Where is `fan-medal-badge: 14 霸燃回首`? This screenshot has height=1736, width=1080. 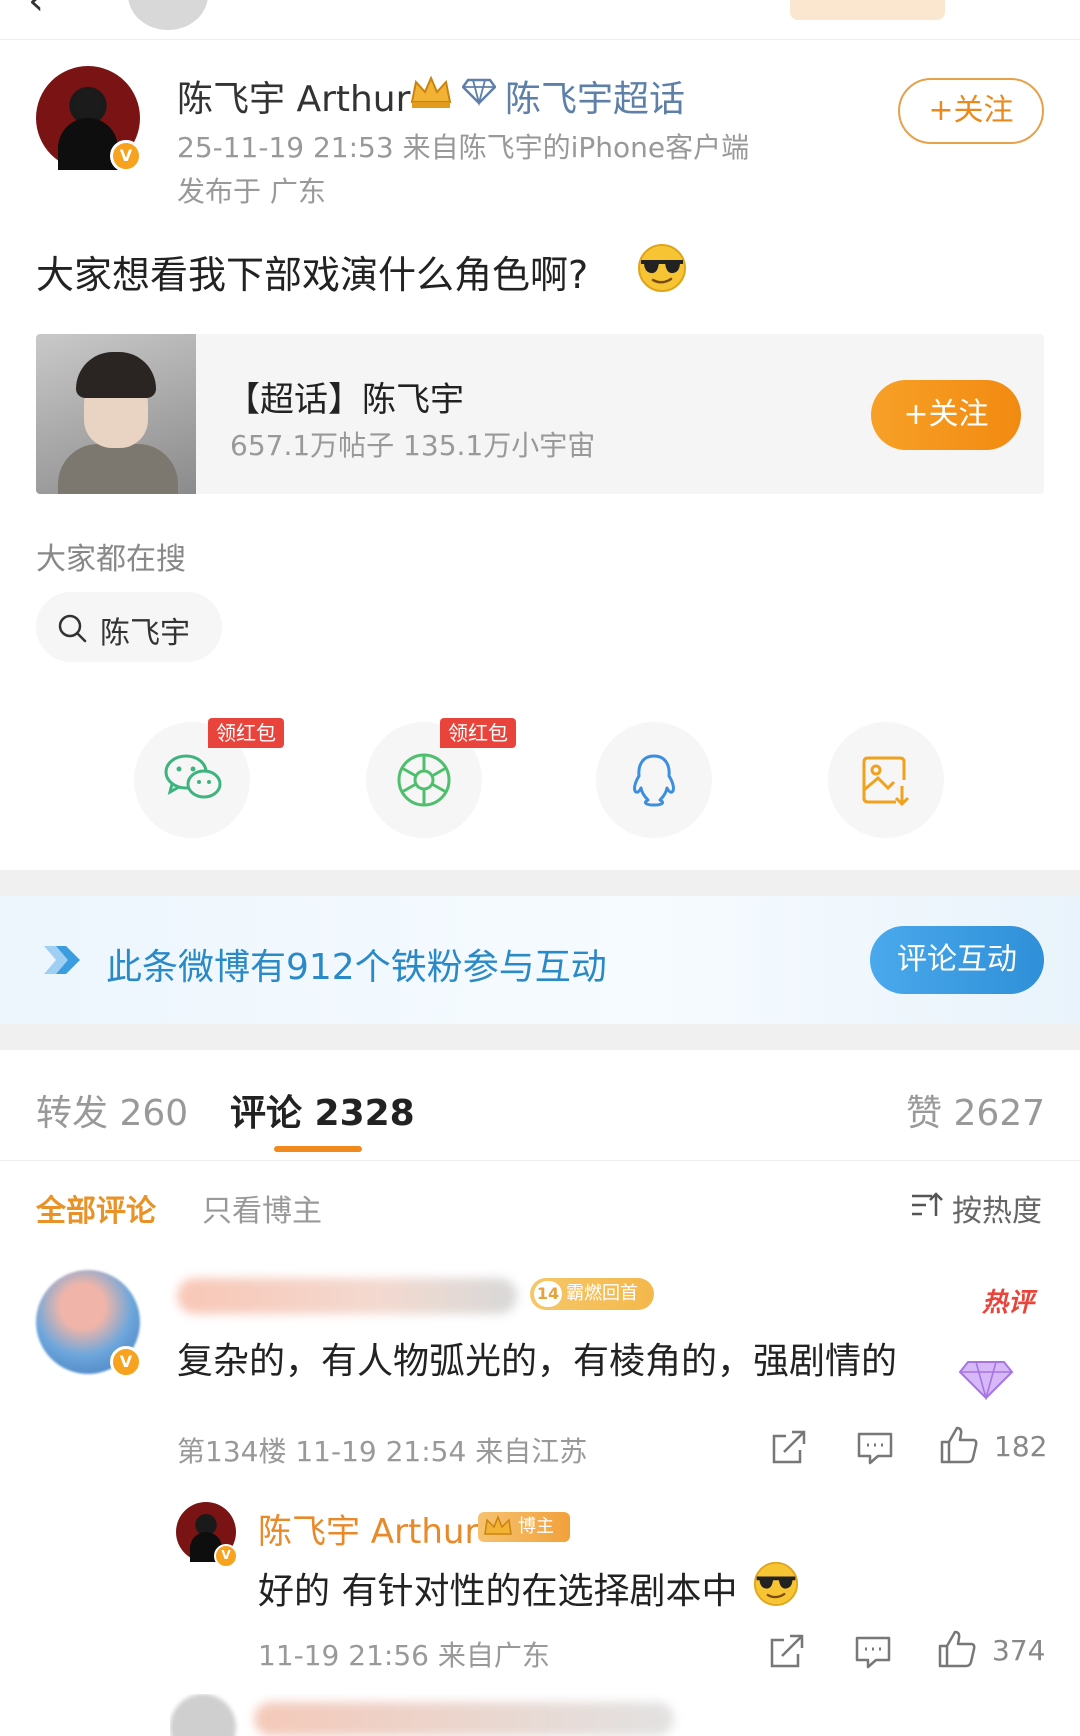 fan-medal-badge: 14 霸燃回首 is located at coordinates (592, 1294).